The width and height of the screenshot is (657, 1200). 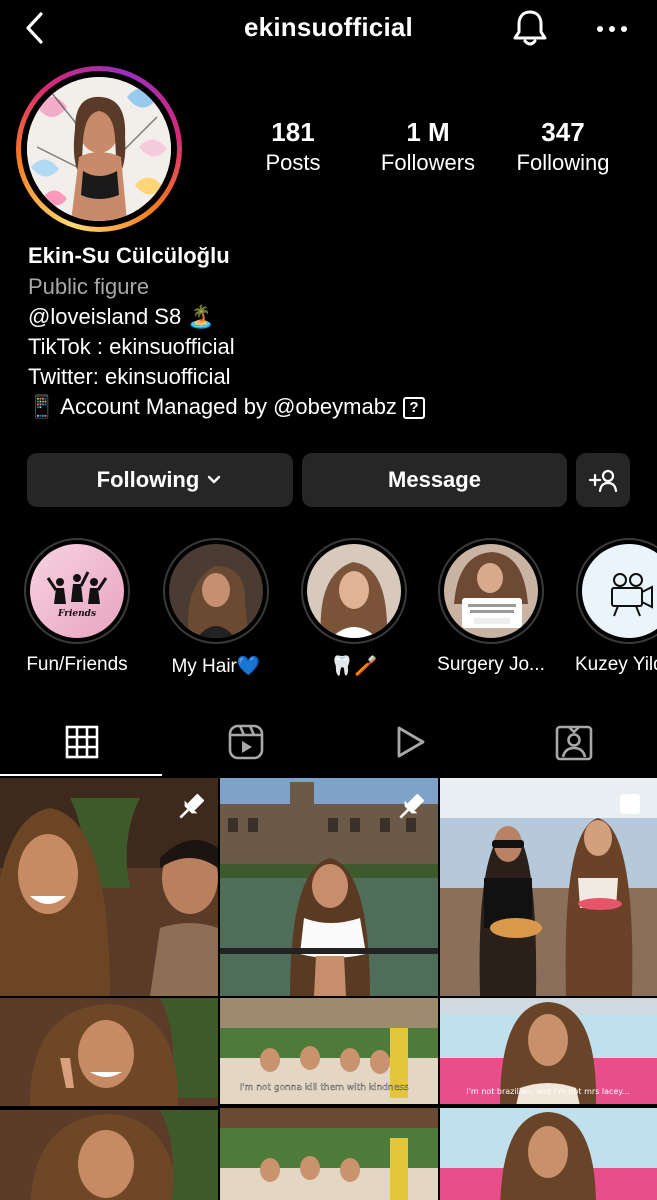 I want to click on chevron-down-icon, so click(x=214, y=479).